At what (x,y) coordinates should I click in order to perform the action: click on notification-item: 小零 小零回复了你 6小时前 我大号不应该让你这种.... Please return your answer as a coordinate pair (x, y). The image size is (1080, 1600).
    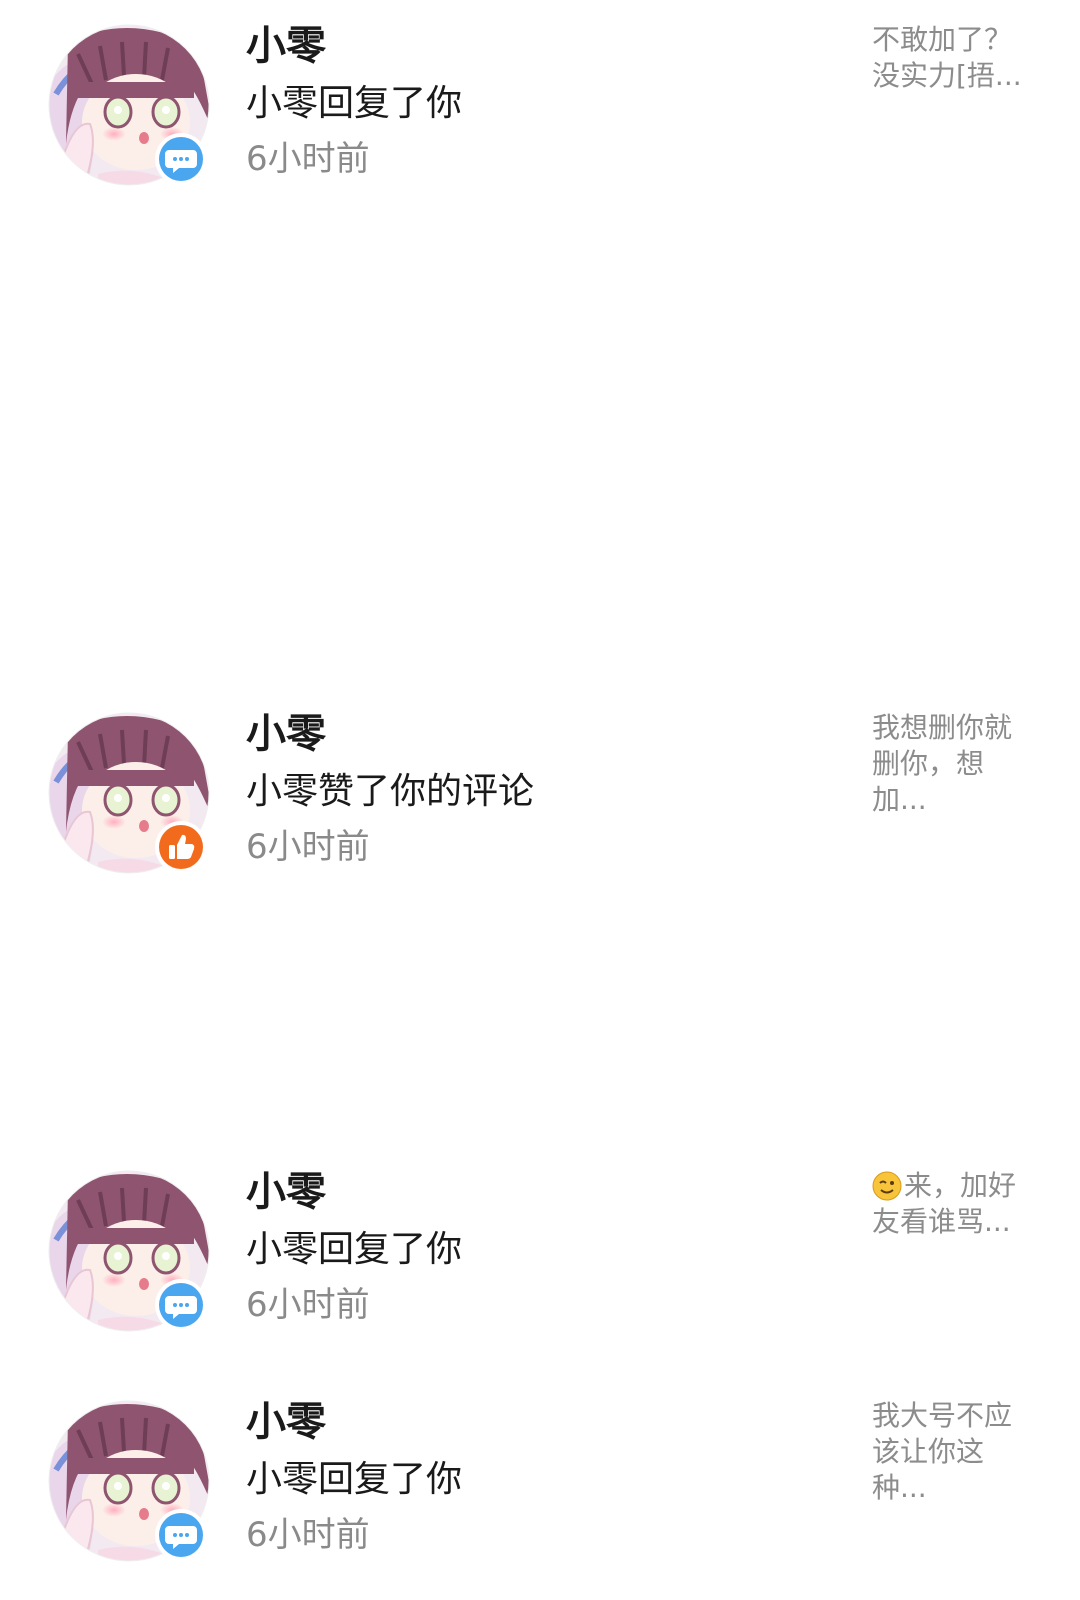
    Looking at the image, I should click on (540, 1476).